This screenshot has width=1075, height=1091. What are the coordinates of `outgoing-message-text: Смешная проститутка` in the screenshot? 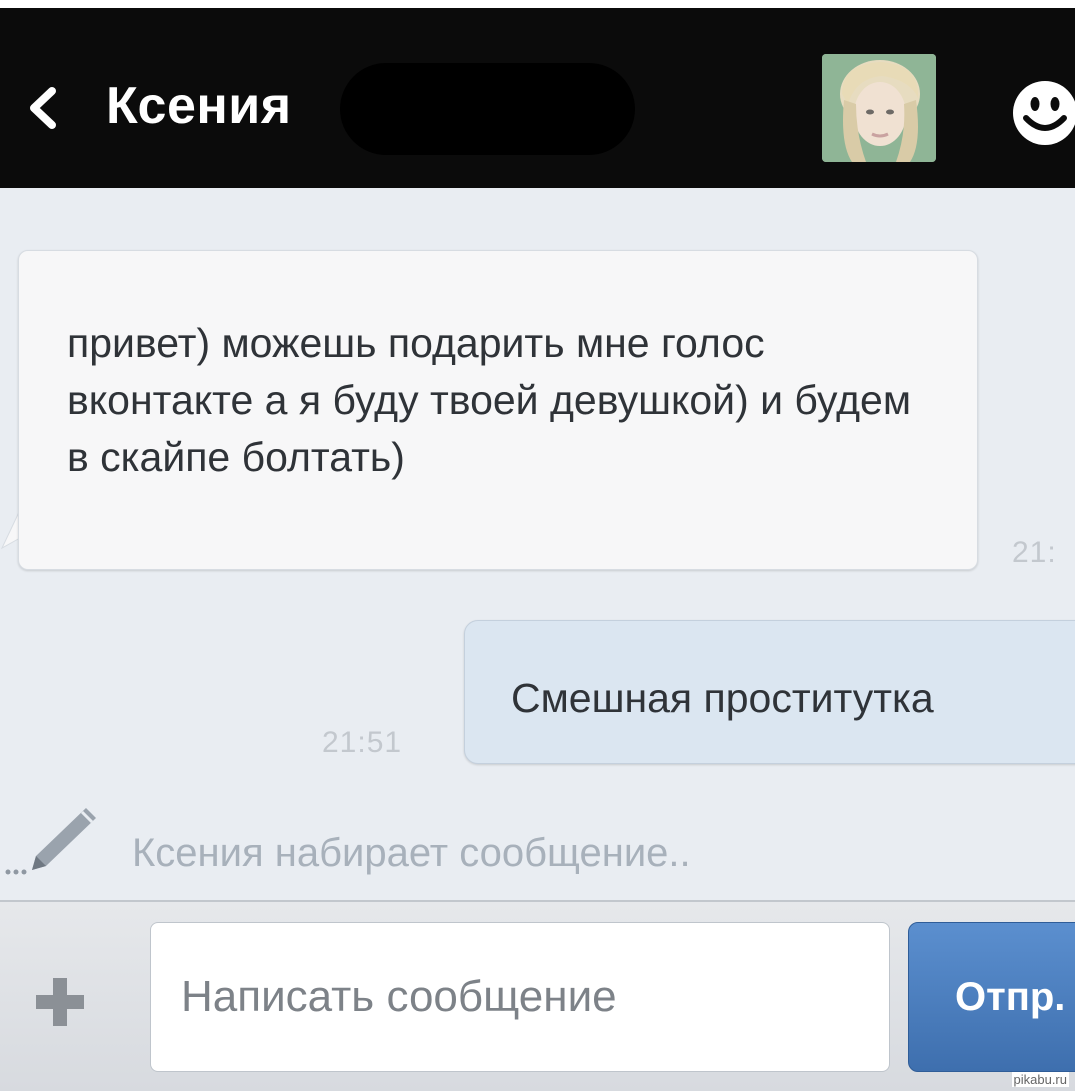 It's located at (722, 698).